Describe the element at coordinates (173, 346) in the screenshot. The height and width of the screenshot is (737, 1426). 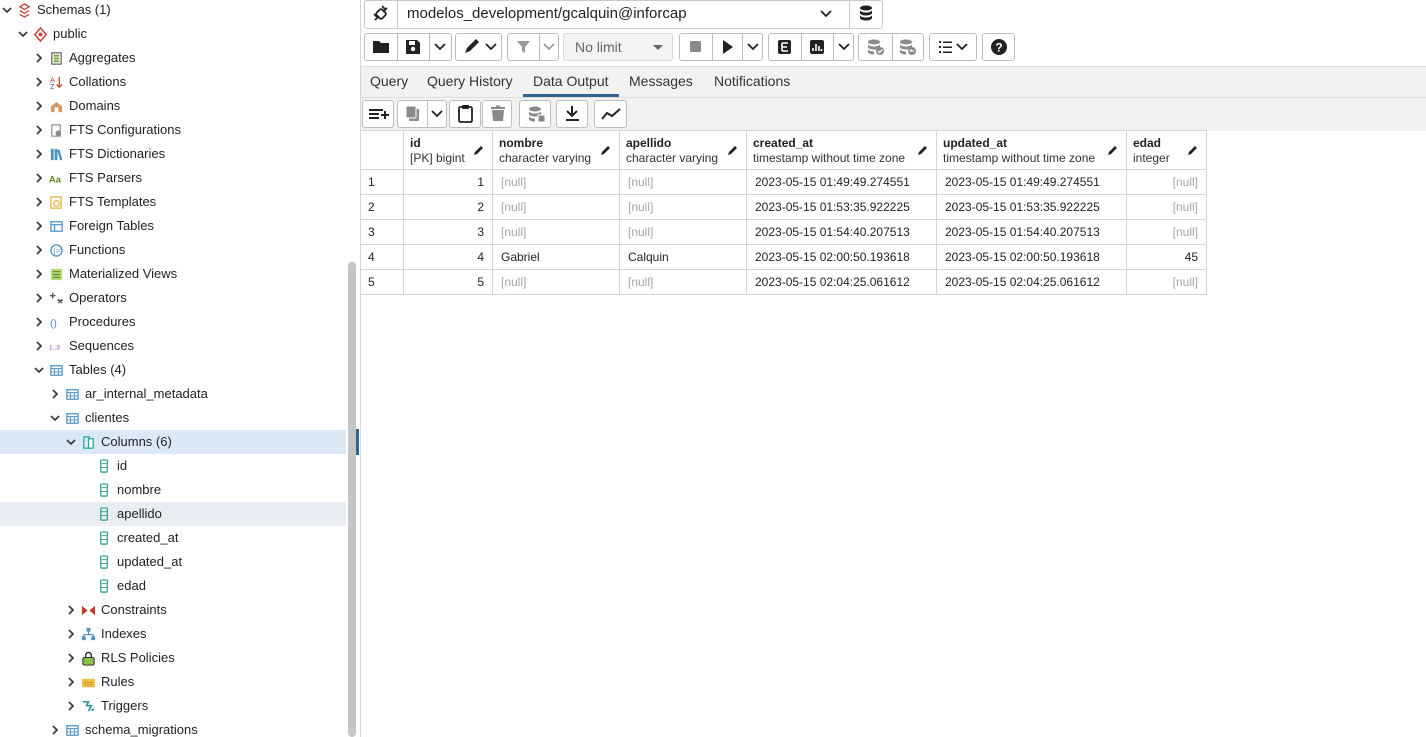
I see `tree-item-sequences: 1..3 Sequences` at that location.